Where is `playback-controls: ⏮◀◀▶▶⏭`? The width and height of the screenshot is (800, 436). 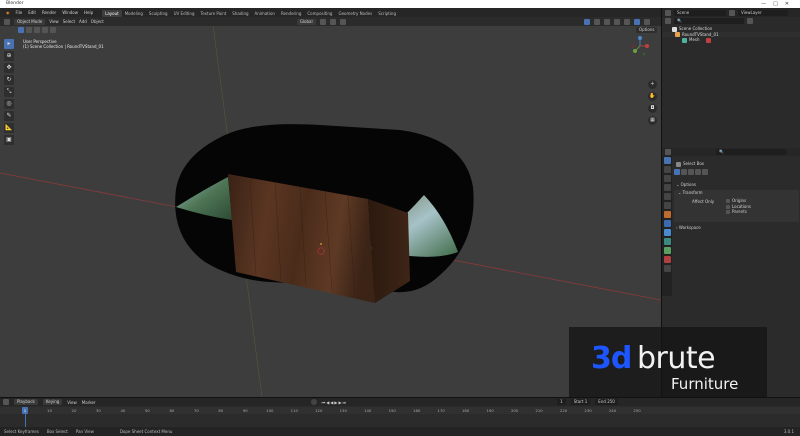 playback-controls: ⏮◀◀▶▶⏭ is located at coordinates (335, 402).